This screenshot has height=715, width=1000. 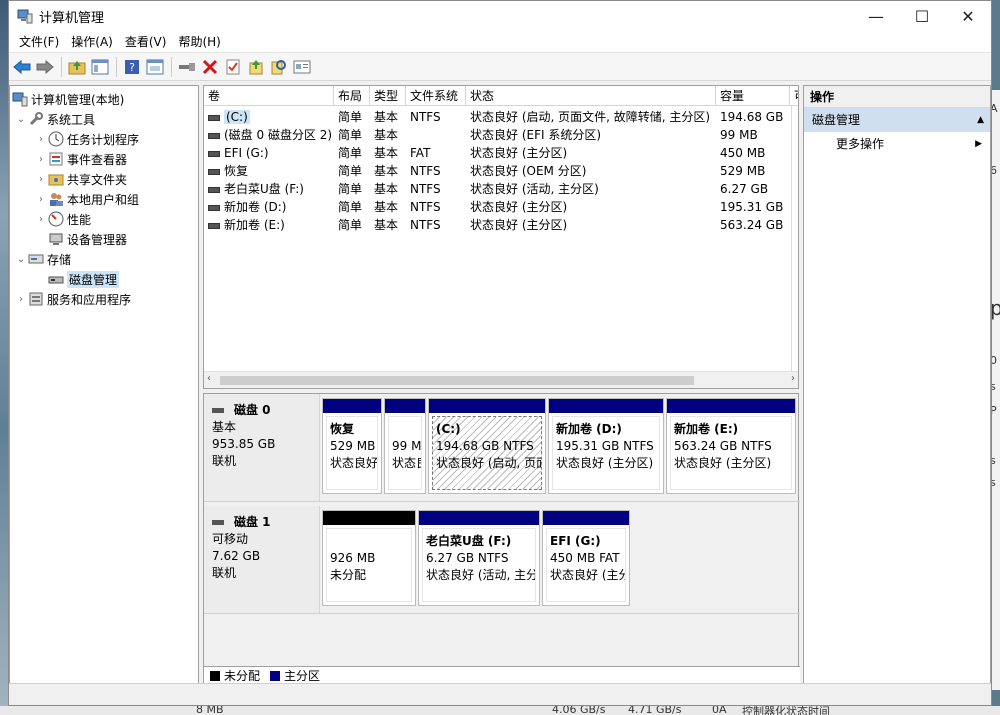 I want to click on tree-item-local-users: › 本地用户和组, so click(x=86, y=199).